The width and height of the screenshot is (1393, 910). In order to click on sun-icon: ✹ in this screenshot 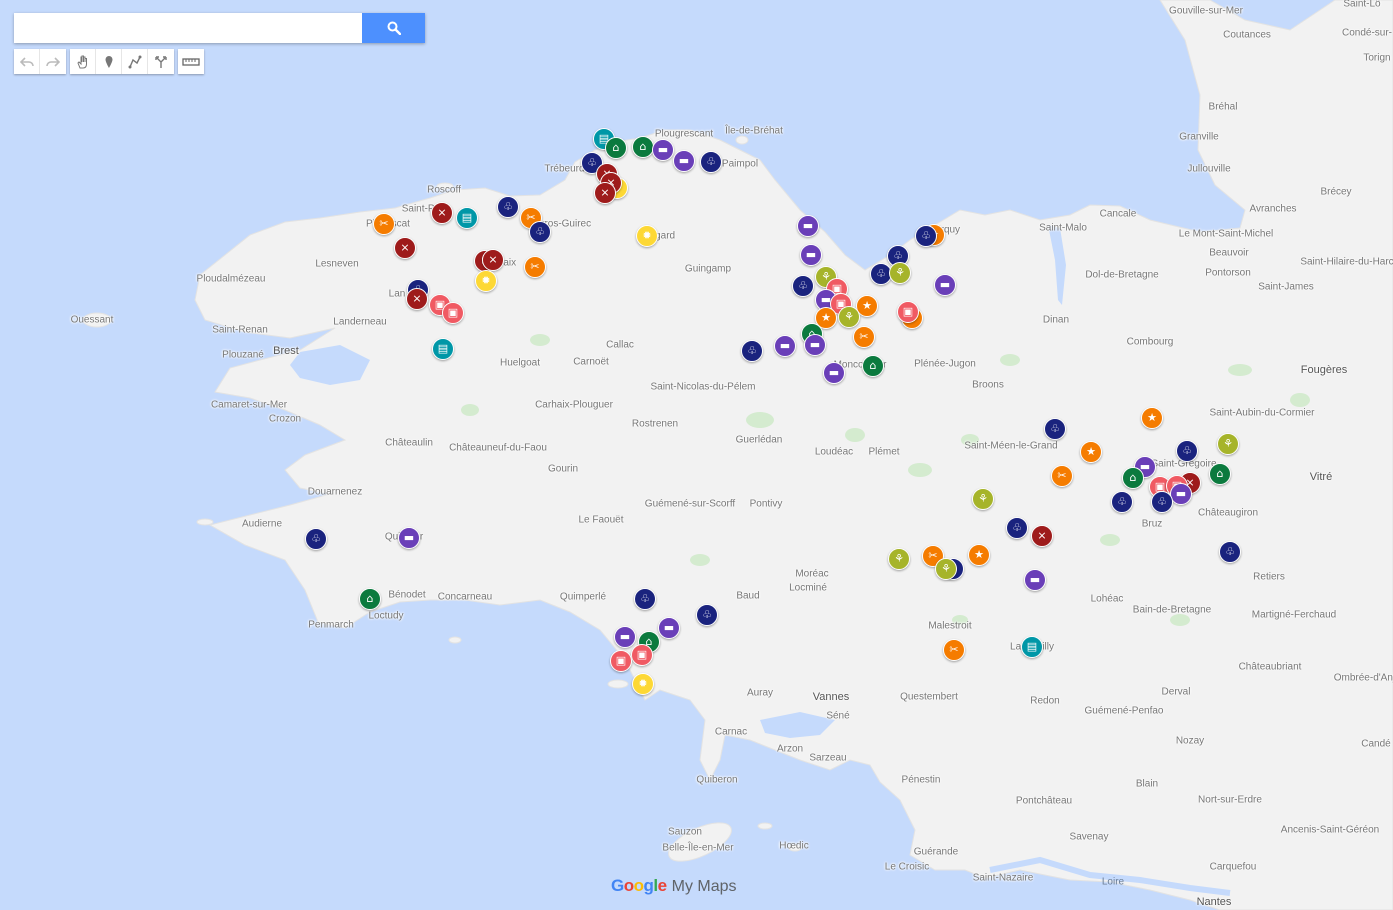, I will do `click(486, 280)`.